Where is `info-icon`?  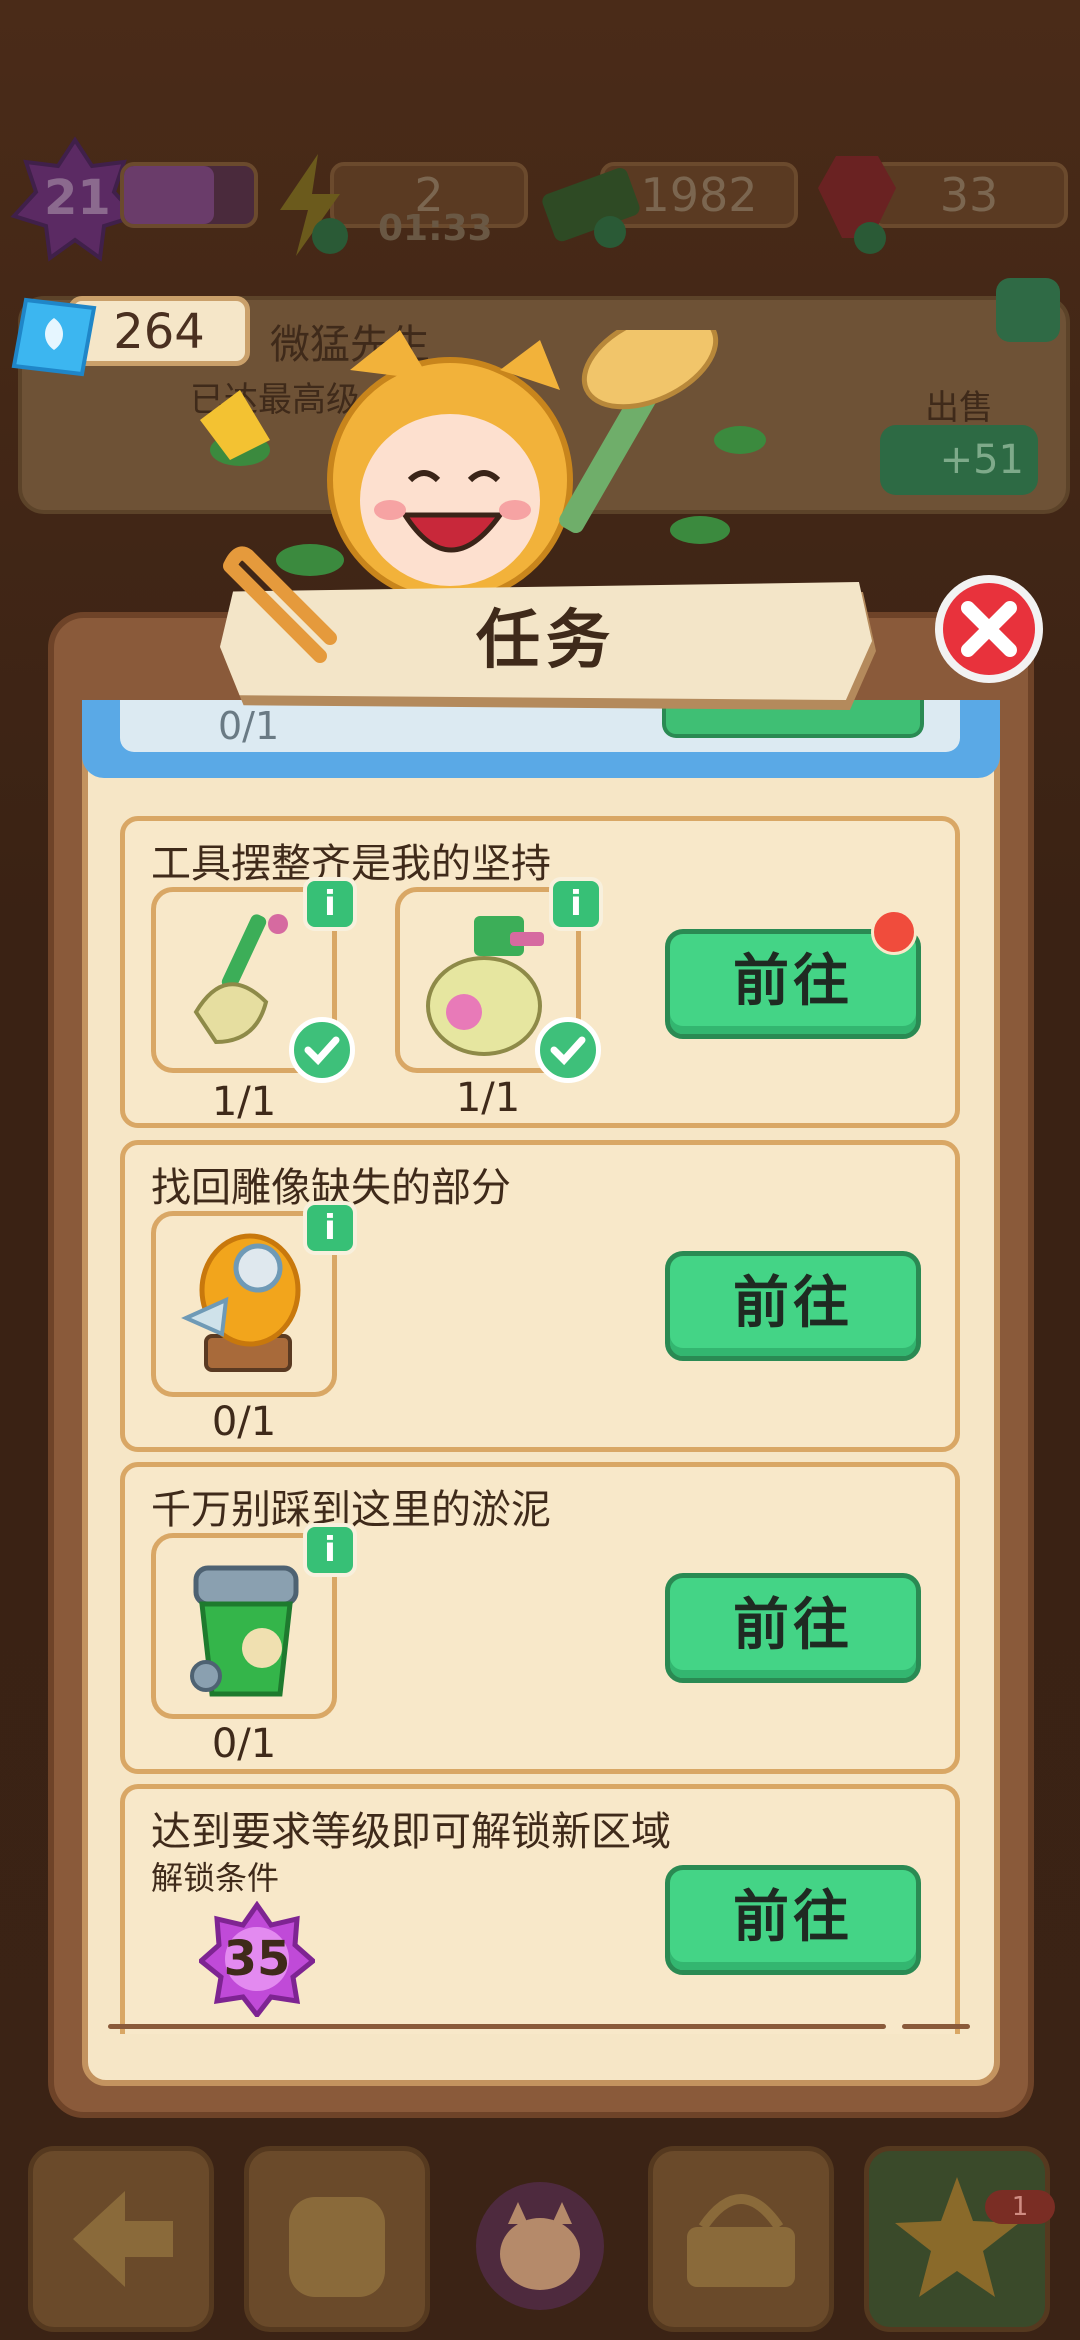
info-icon is located at coordinates (1028, 310).